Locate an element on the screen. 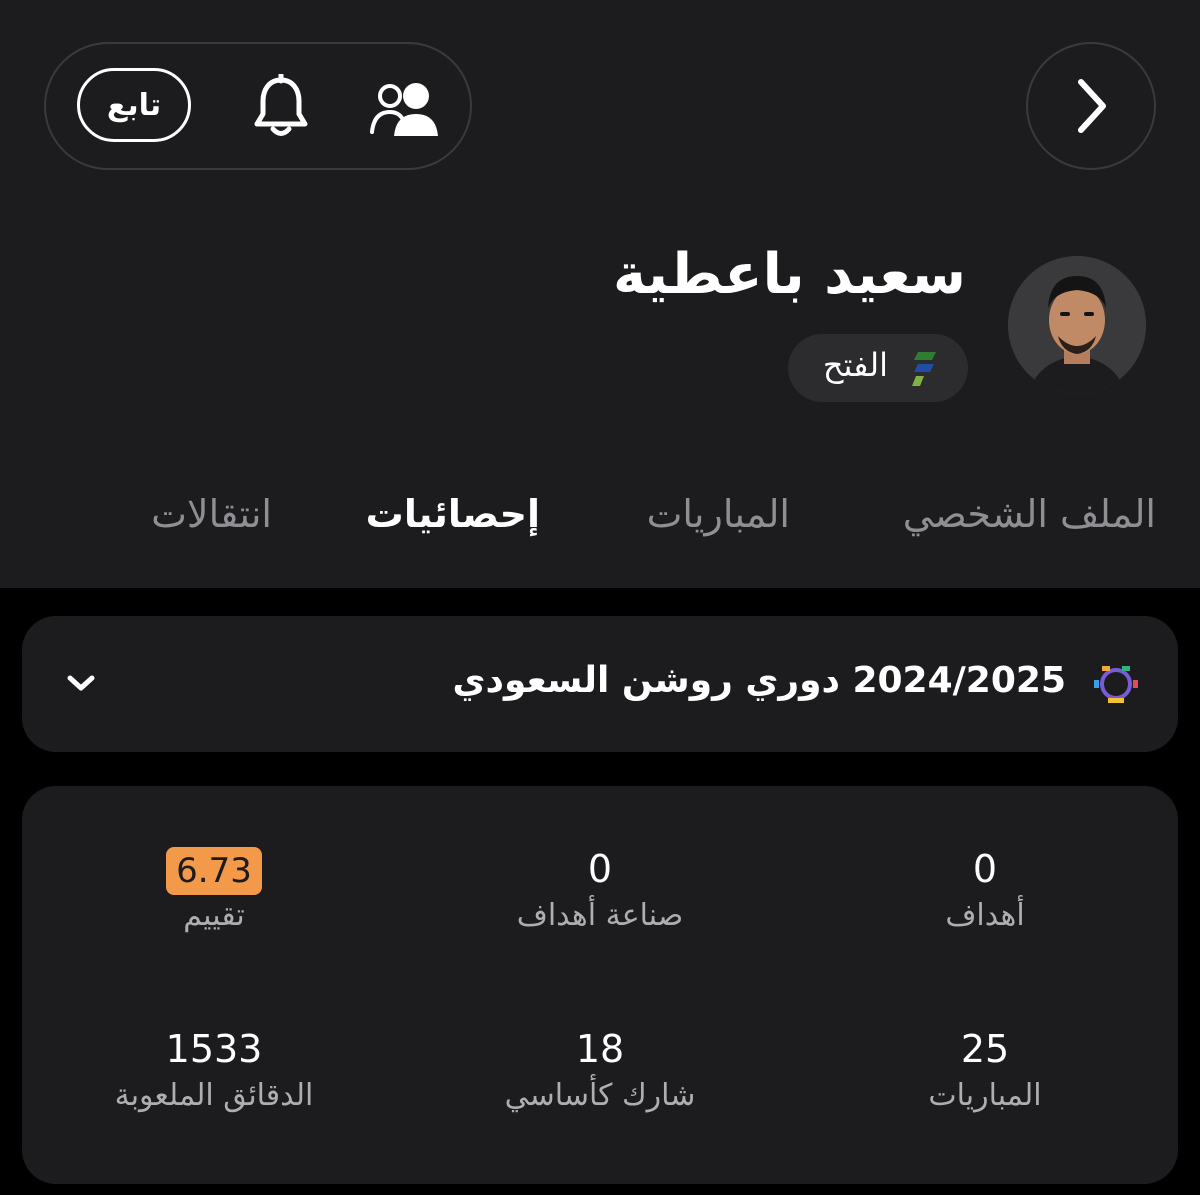 This screenshot has height=1195, width=1200. stat-assists: 0 صناعة أهداف is located at coordinates (600, 888).